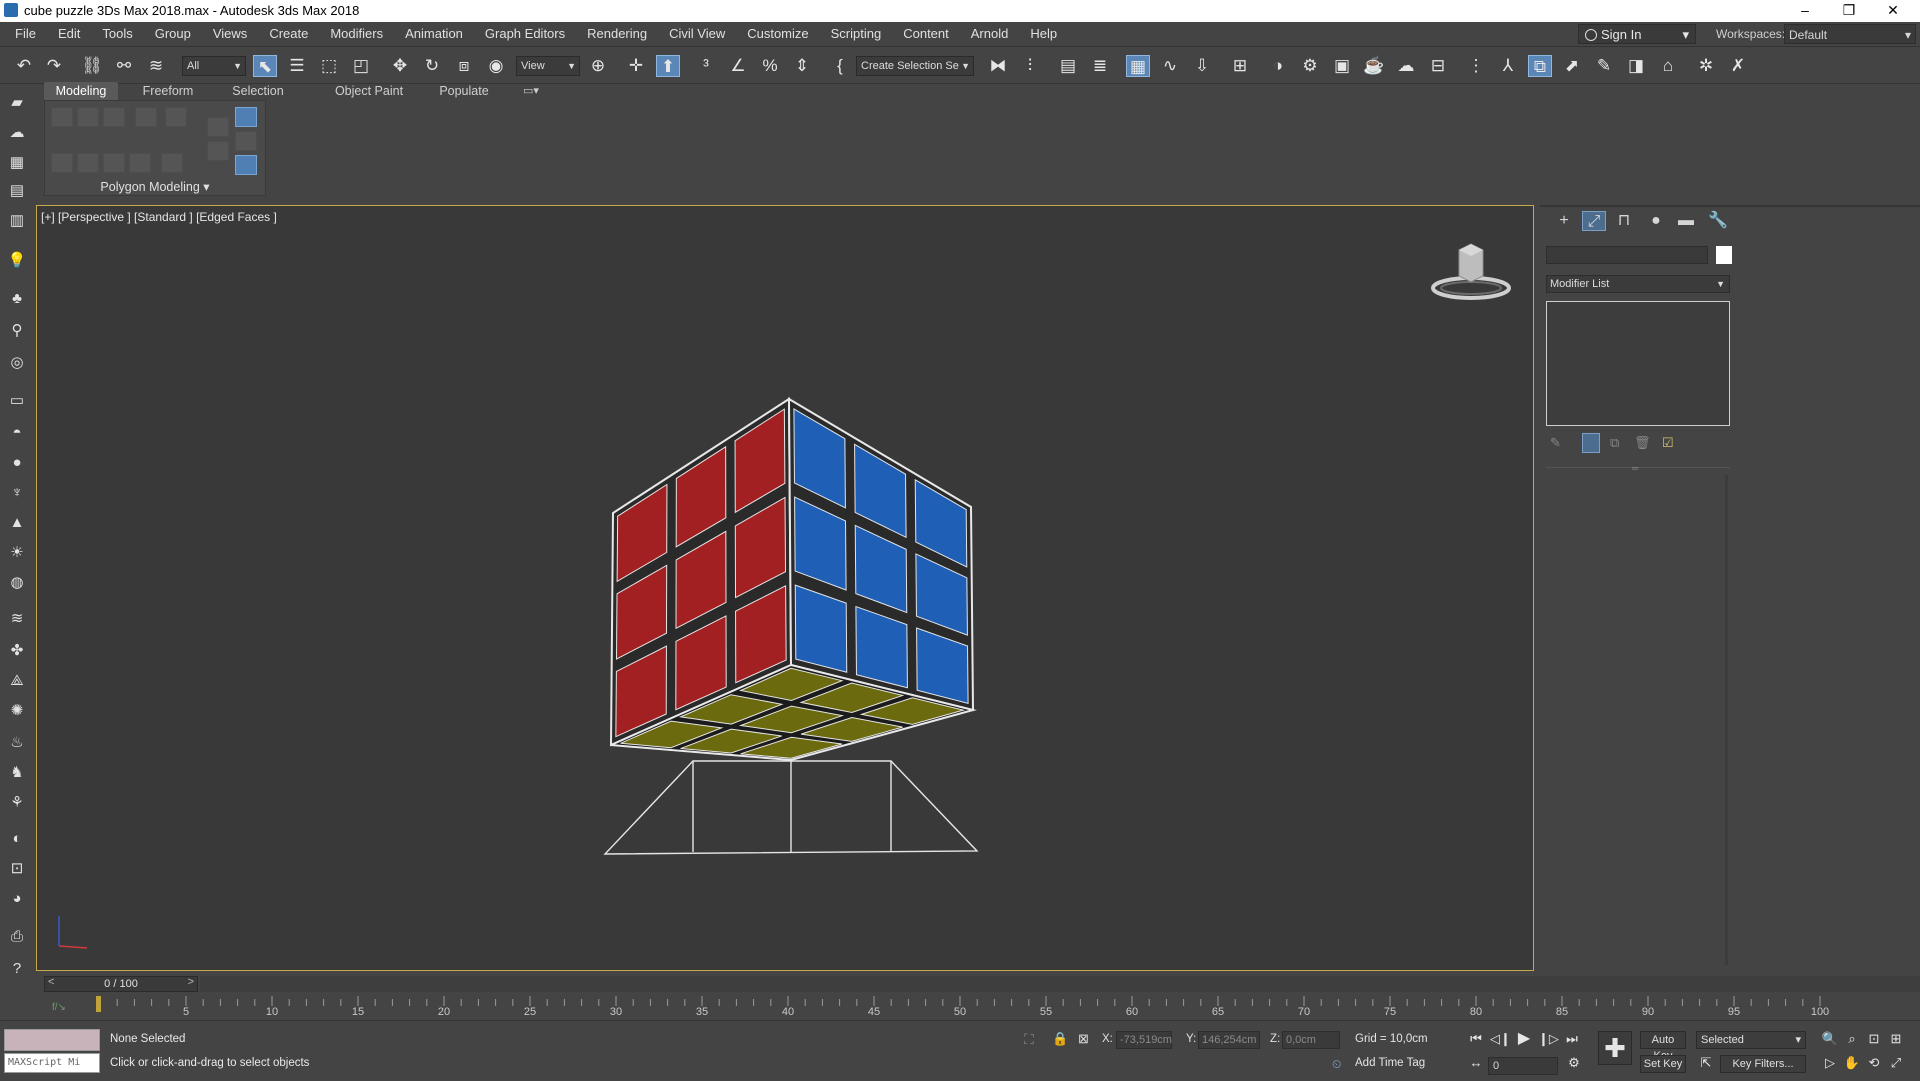 The height and width of the screenshot is (1081, 1920). What do you see at coordinates (1805, 11) in the screenshot?
I see `minimize-button: –` at bounding box center [1805, 11].